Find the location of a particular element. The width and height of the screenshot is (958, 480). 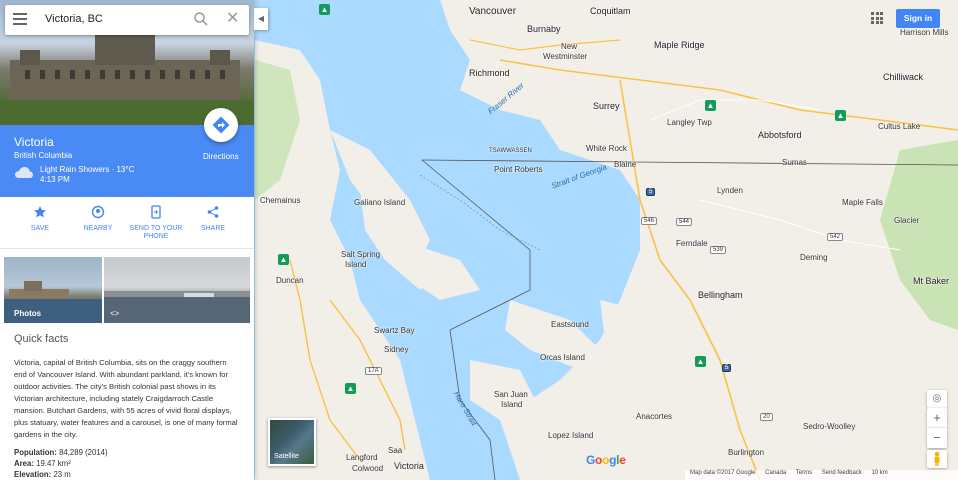

map-label-chilliwack: Chilliwack is located at coordinates (903, 77).